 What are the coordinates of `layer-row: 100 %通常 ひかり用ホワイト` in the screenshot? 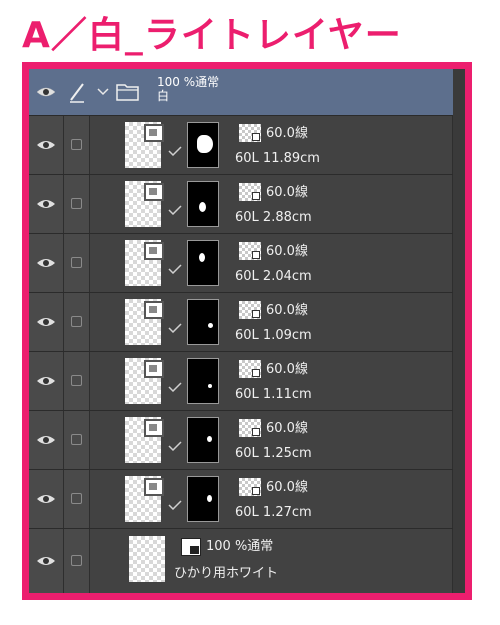 It's located at (241, 561).